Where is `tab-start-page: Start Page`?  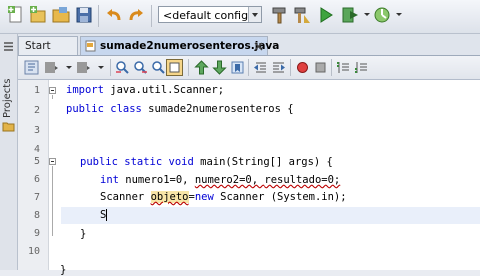
tab-start-page: Start Page is located at coordinates (48, 53).